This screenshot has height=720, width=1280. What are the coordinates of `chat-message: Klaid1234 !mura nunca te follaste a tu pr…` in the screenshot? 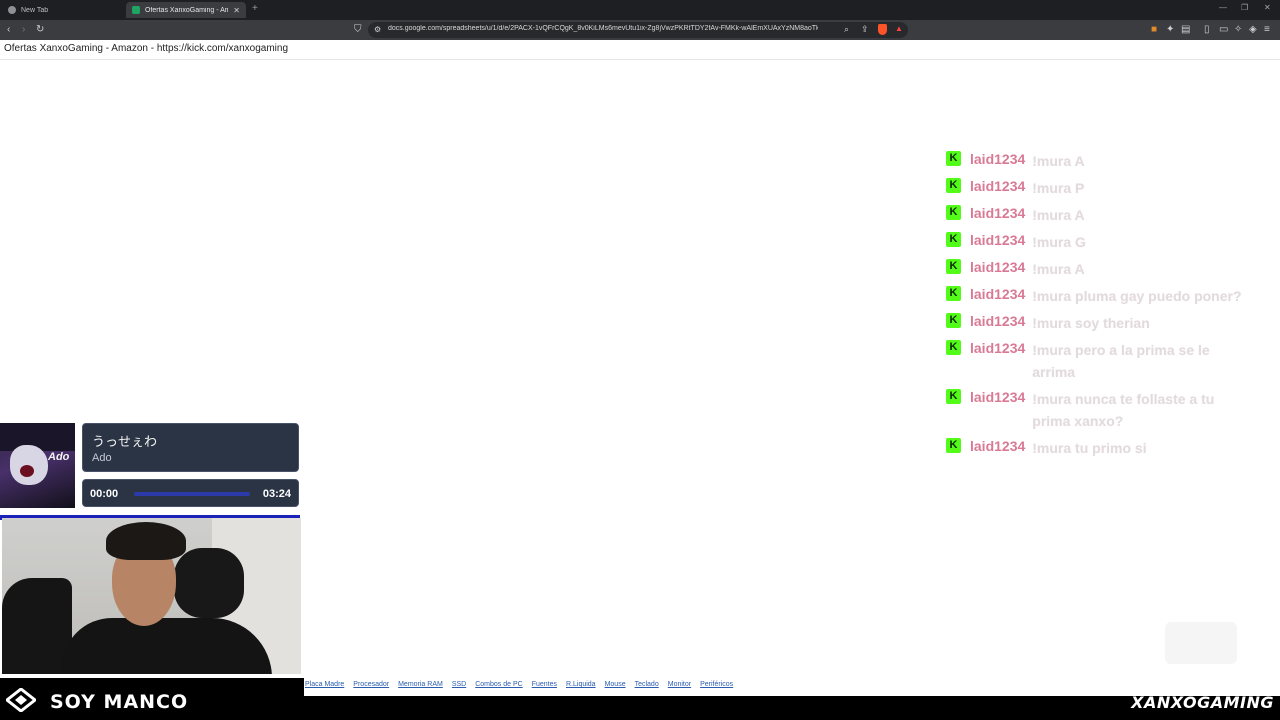 It's located at (1106, 410).